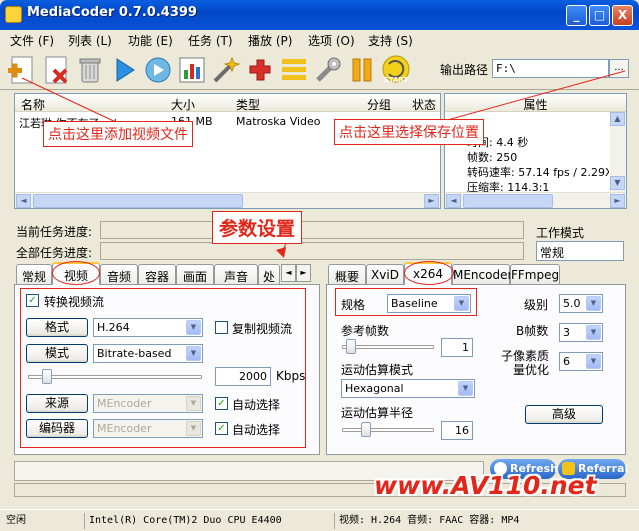 Image resolution: width=639 pixels, height=531 pixels. What do you see at coordinates (163, 368) in the screenshot?
I see `video-settings-highlight` at bounding box center [163, 368].